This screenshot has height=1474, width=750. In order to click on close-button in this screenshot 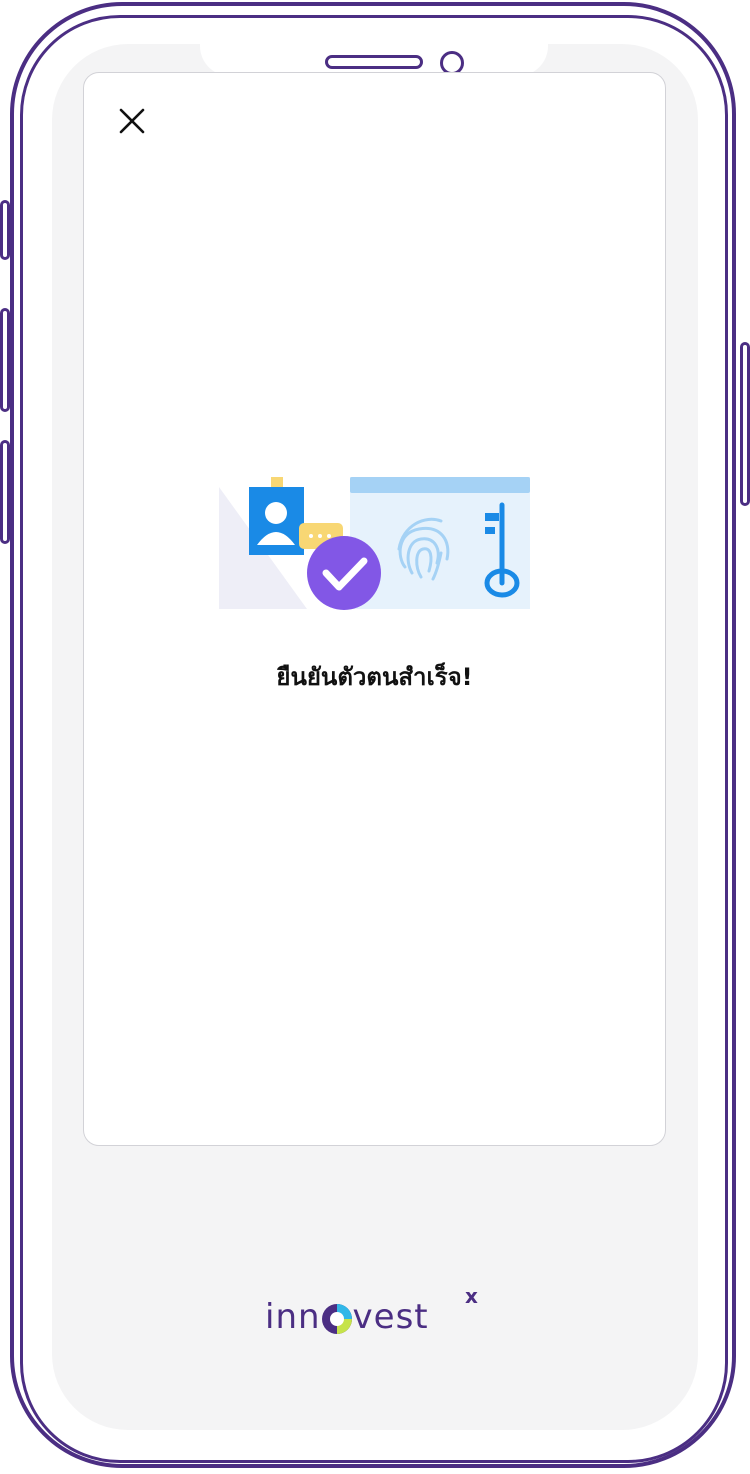, I will do `click(132, 121)`.